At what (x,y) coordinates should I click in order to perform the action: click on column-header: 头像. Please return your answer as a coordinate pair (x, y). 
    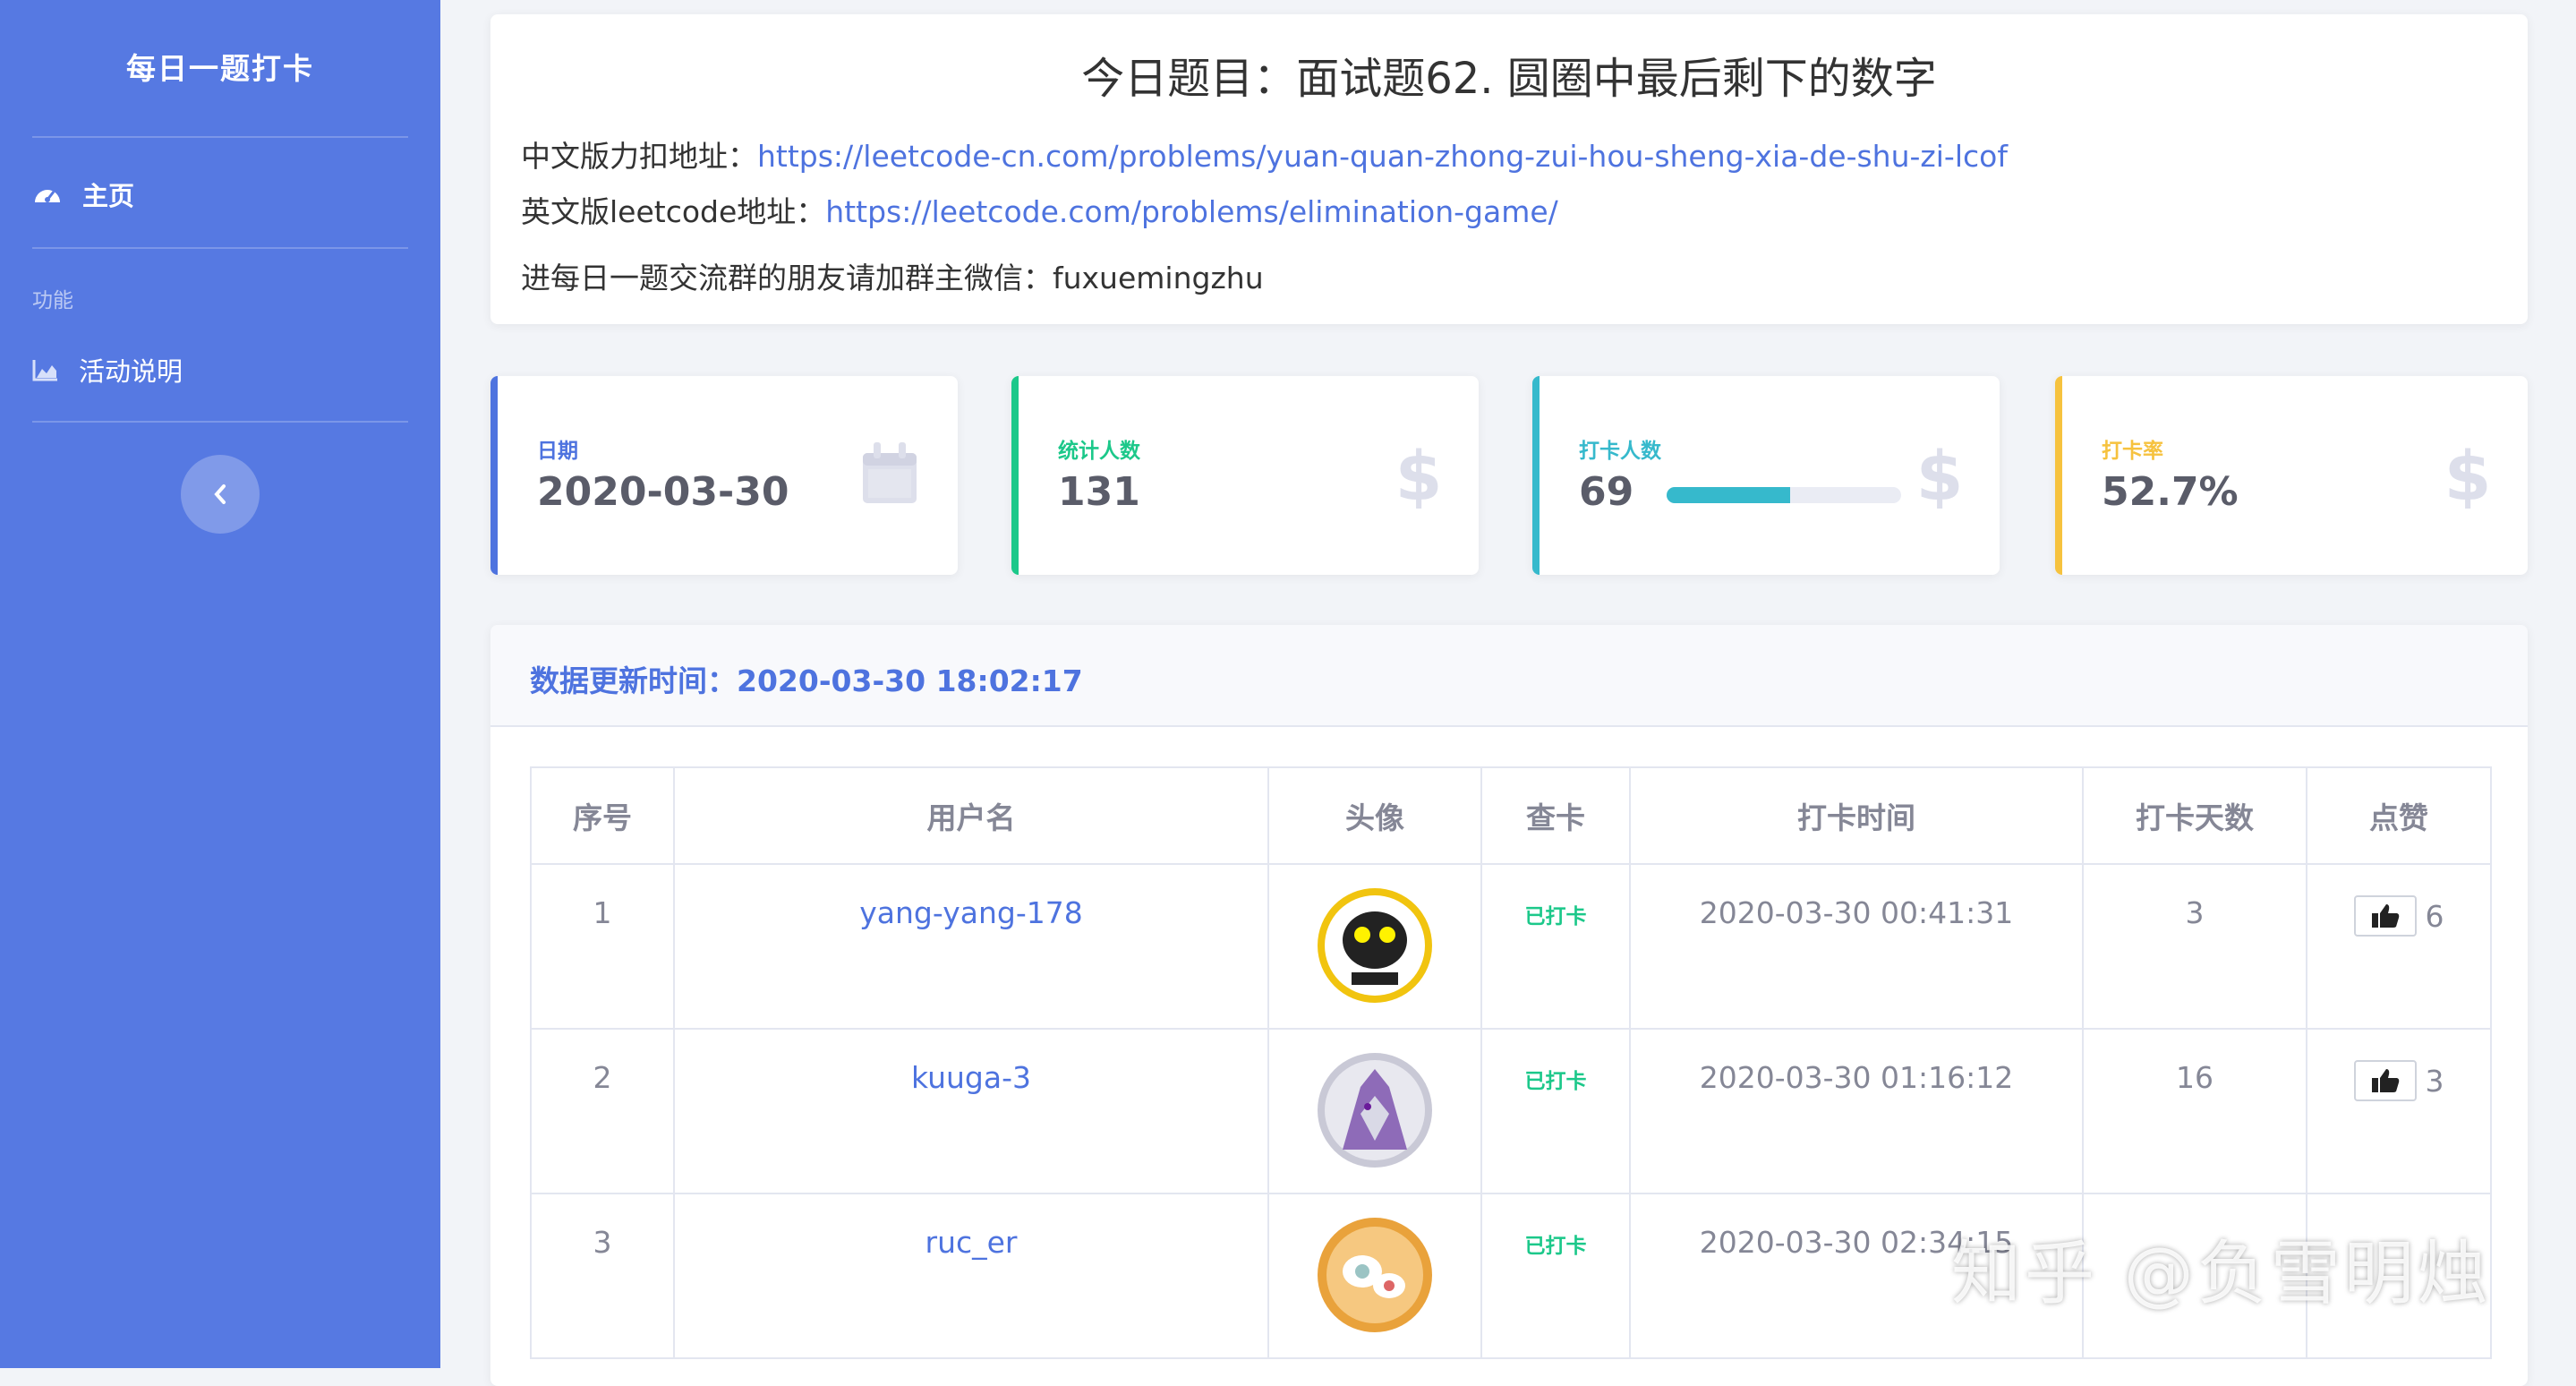
    Looking at the image, I should click on (1374, 815).